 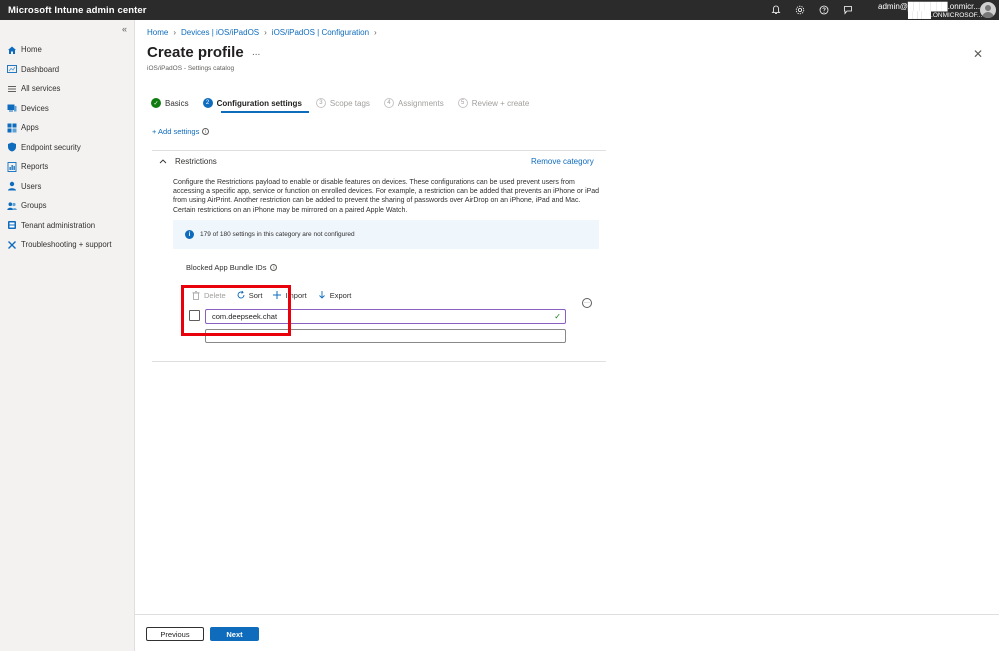 I want to click on breadcrumb-home: Home, so click(x=157, y=32).